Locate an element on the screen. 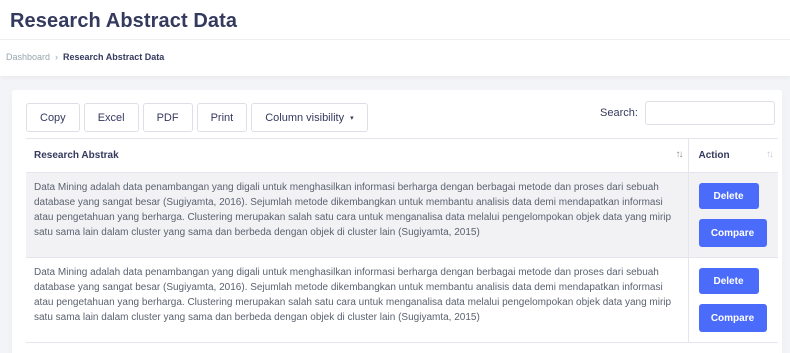  breadcrumb-current: Research Abstract Data is located at coordinates (114, 57).